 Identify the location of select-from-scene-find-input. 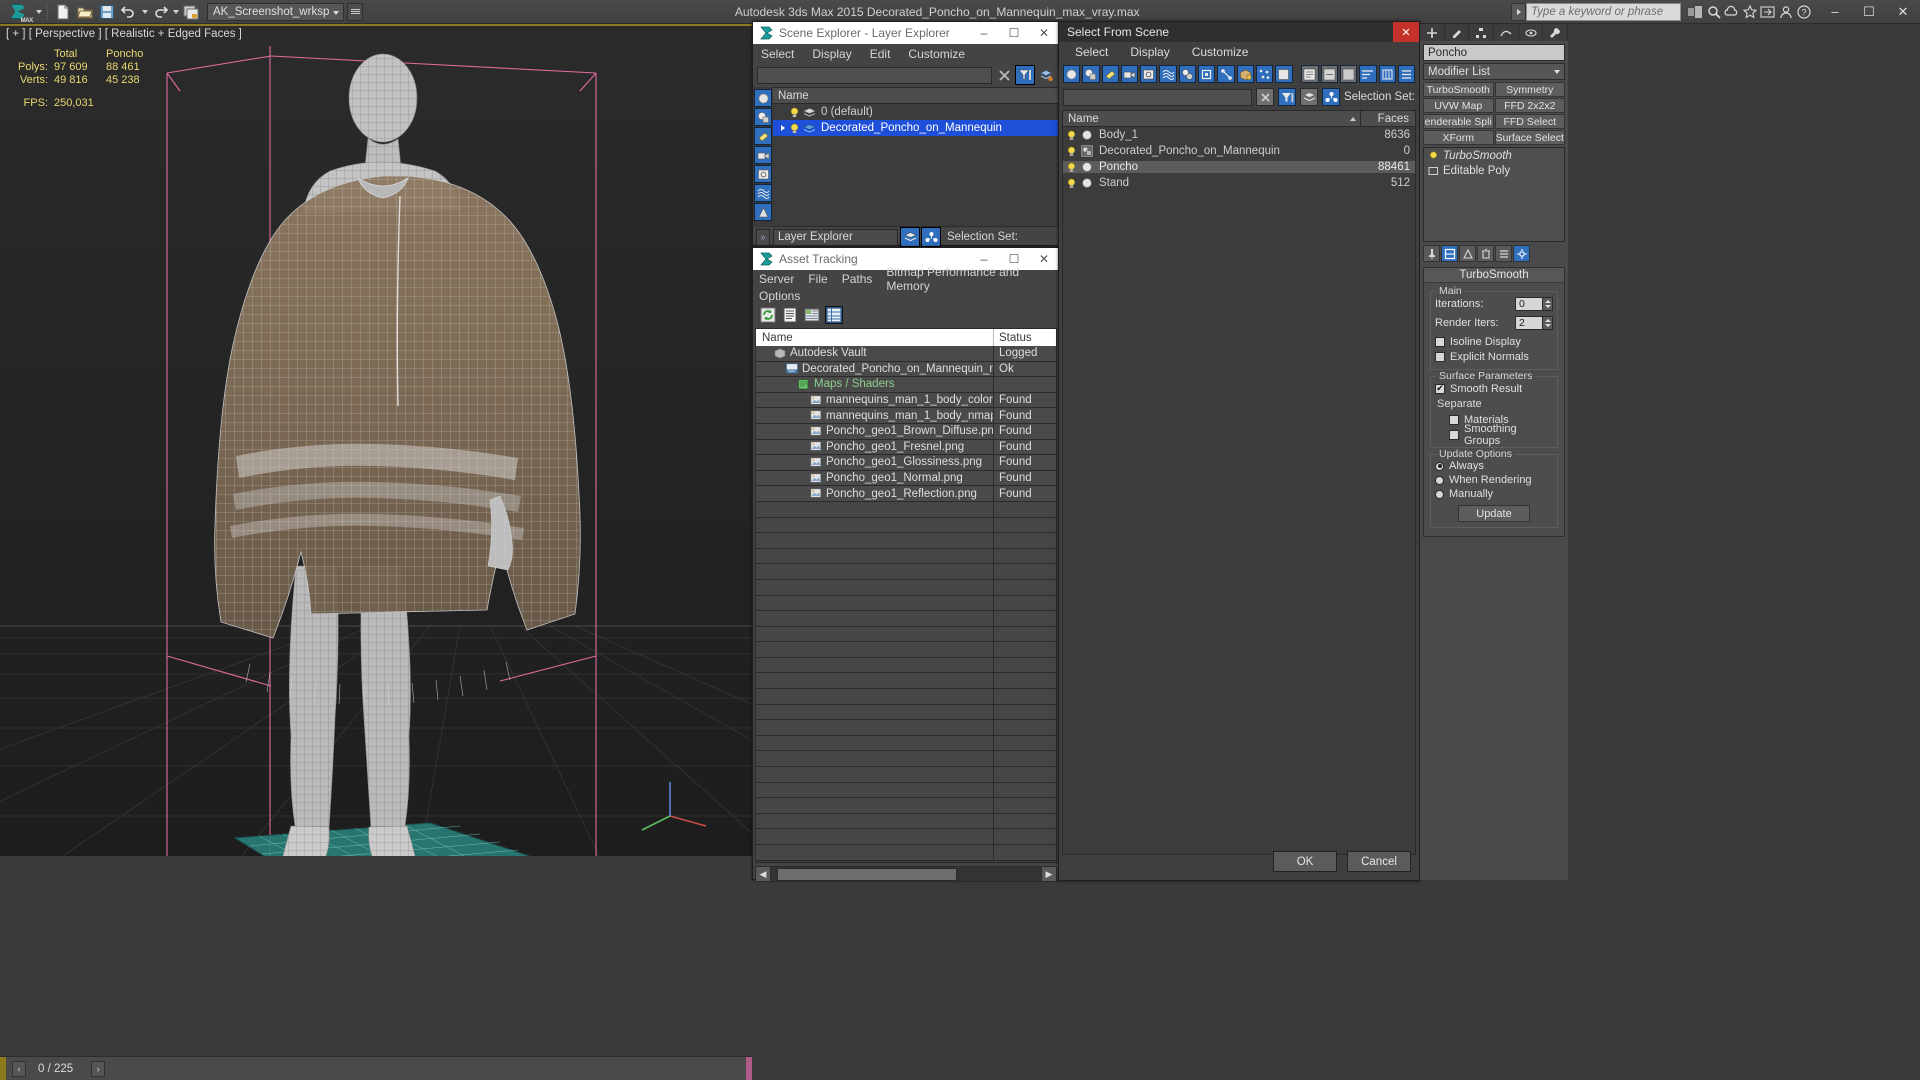
(1158, 97).